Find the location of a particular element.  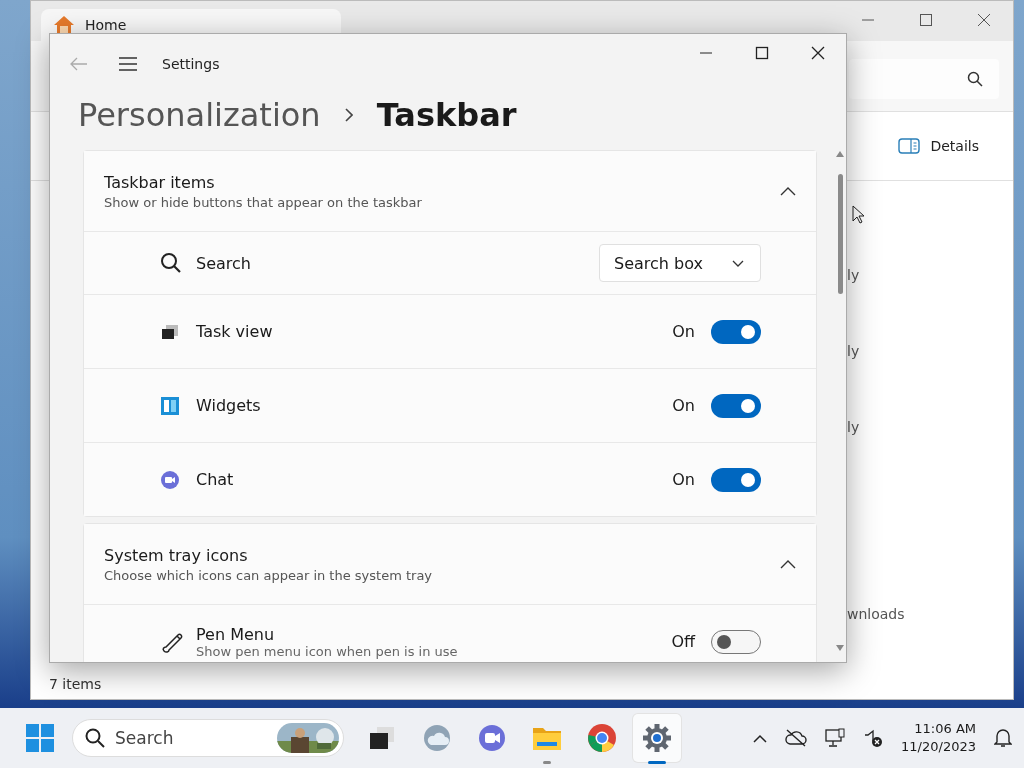

status-text: 7 items is located at coordinates (75, 684).